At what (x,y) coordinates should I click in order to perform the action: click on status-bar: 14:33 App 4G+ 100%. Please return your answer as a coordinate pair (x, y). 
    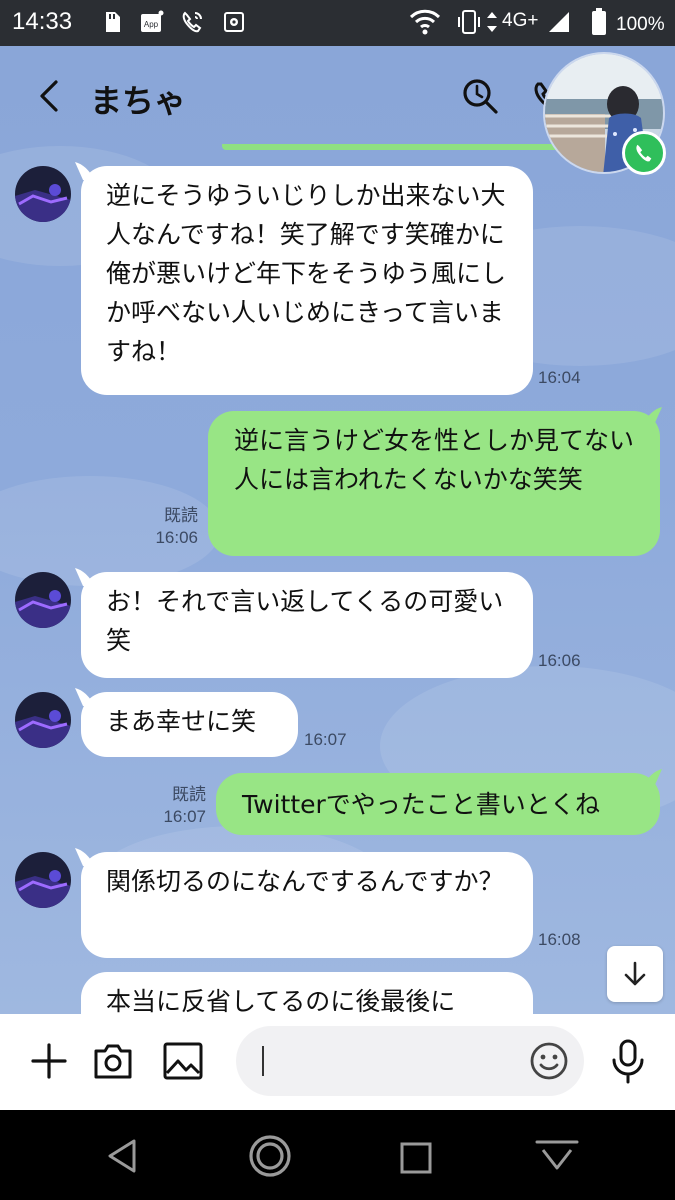
    Looking at the image, I should click on (337, 23).